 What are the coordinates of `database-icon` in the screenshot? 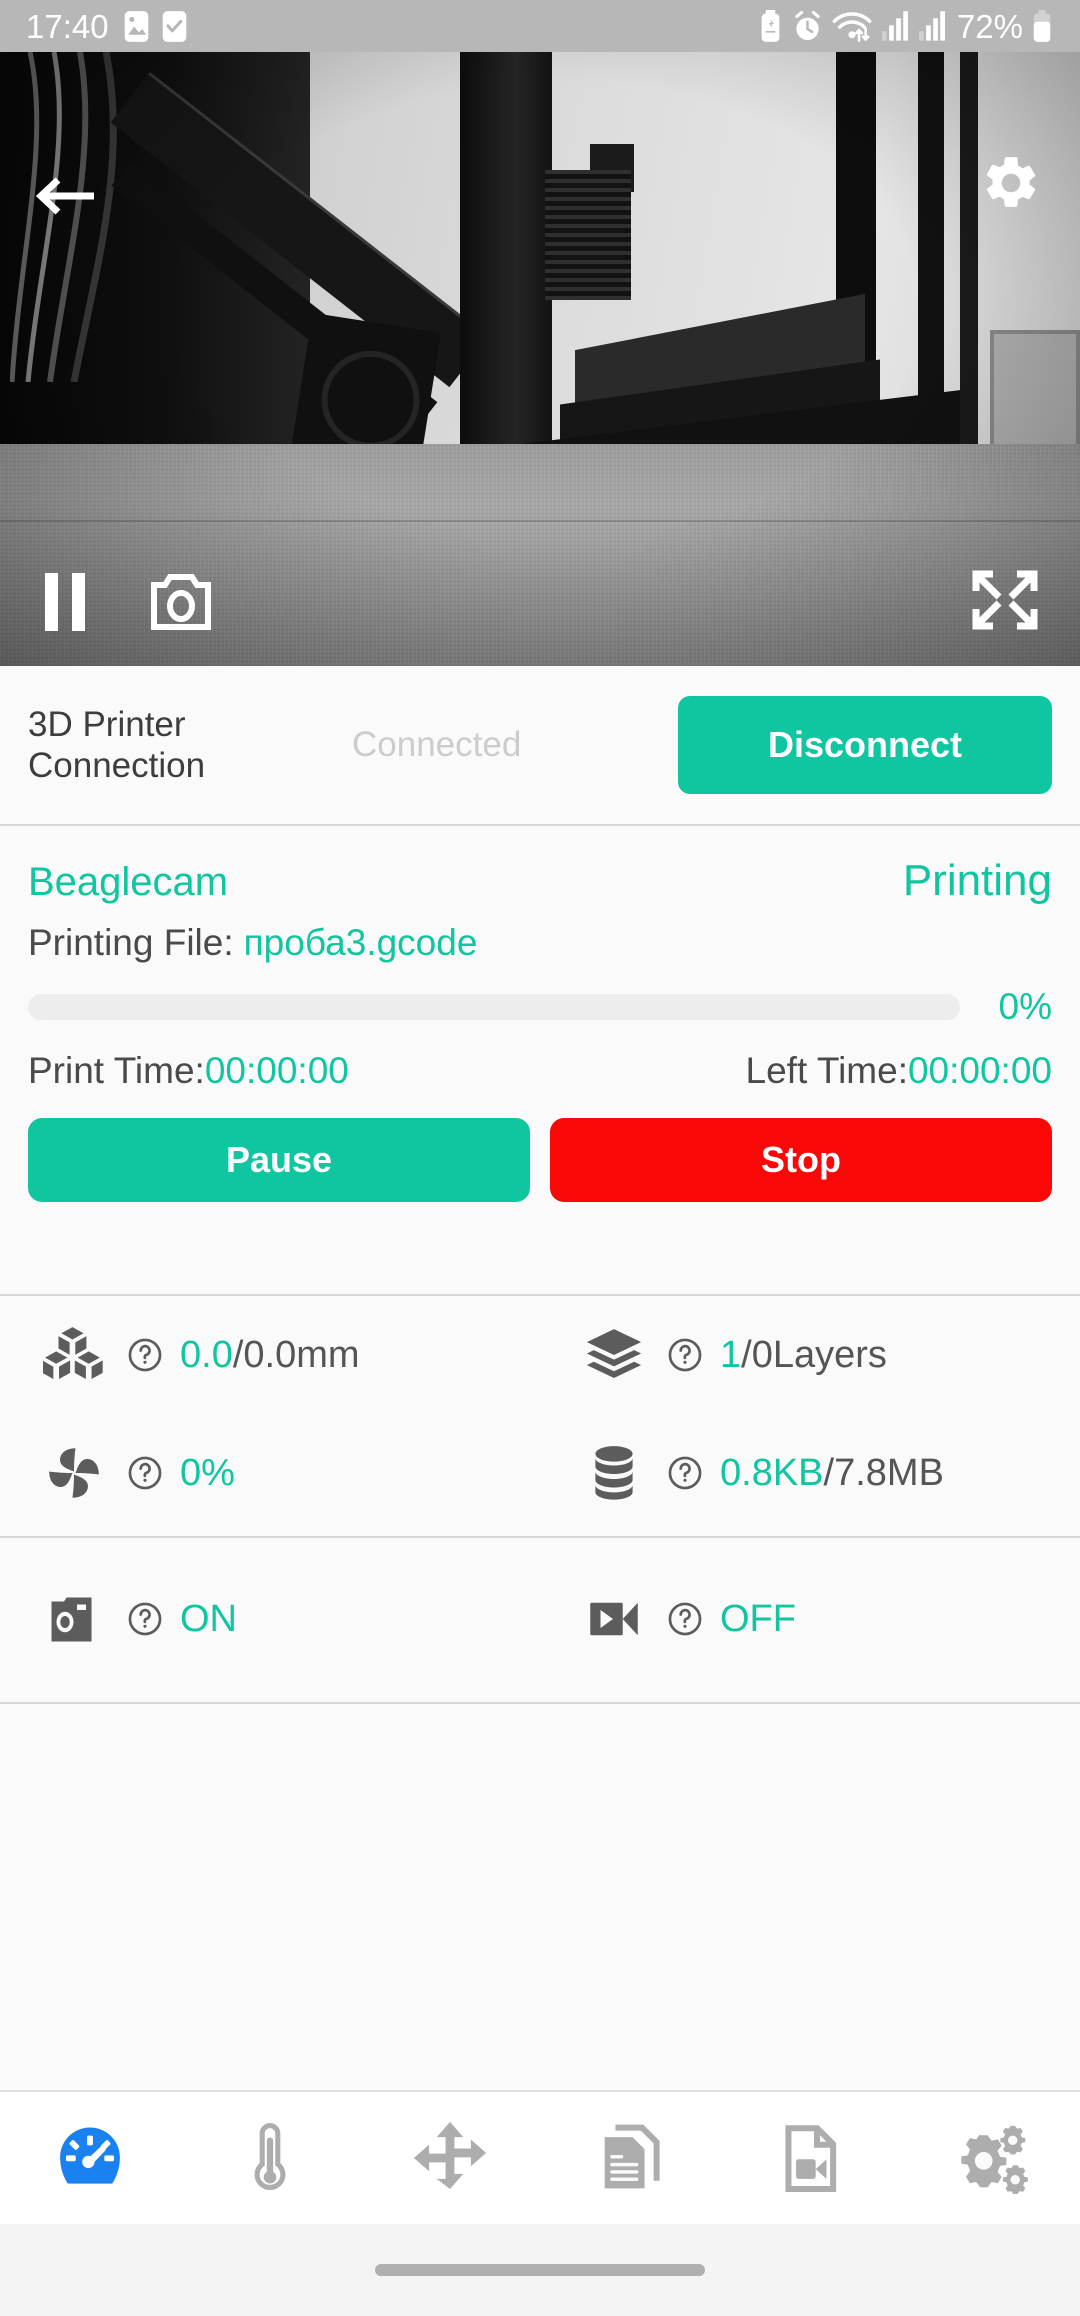 It's located at (614, 1473).